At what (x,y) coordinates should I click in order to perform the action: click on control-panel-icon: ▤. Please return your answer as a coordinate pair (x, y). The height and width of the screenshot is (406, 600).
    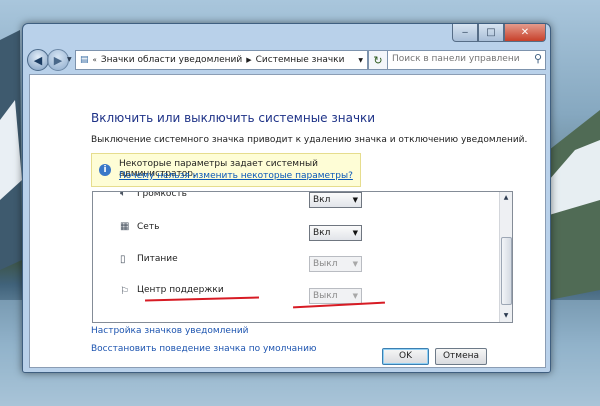
    Looking at the image, I should click on (84, 60).